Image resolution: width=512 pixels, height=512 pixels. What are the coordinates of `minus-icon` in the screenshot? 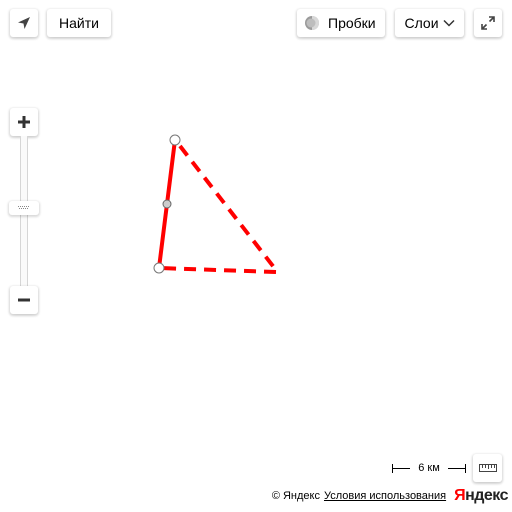 It's located at (24, 300).